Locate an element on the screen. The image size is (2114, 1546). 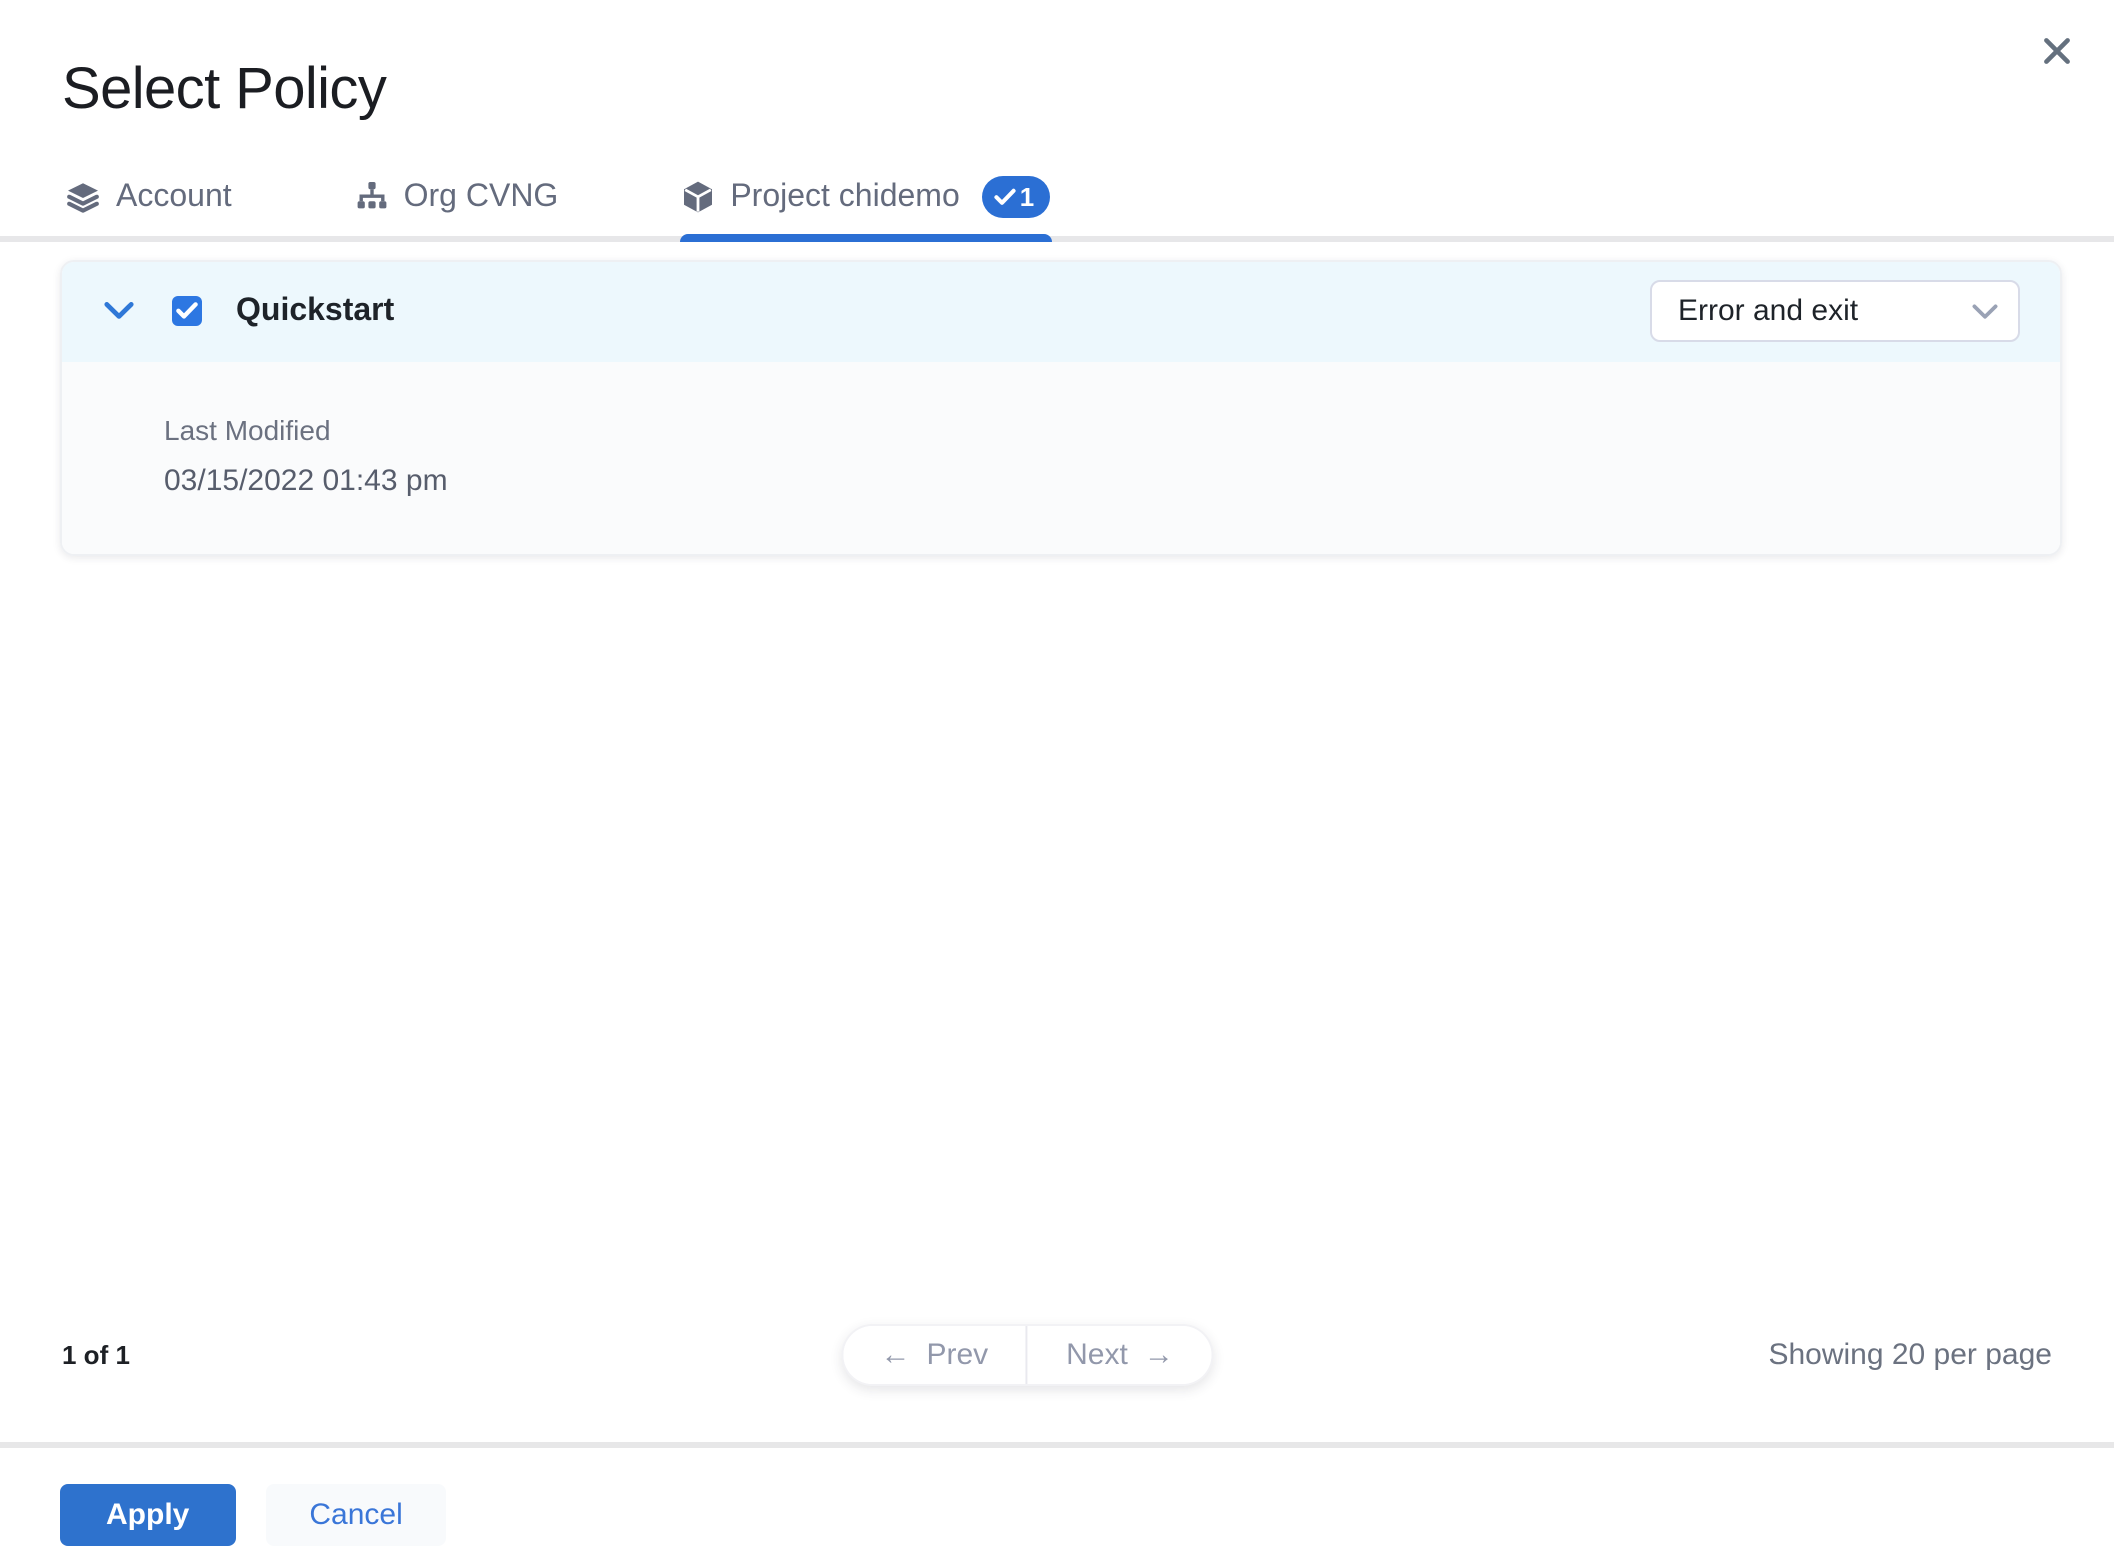
org-tree-icon is located at coordinates (372, 197).